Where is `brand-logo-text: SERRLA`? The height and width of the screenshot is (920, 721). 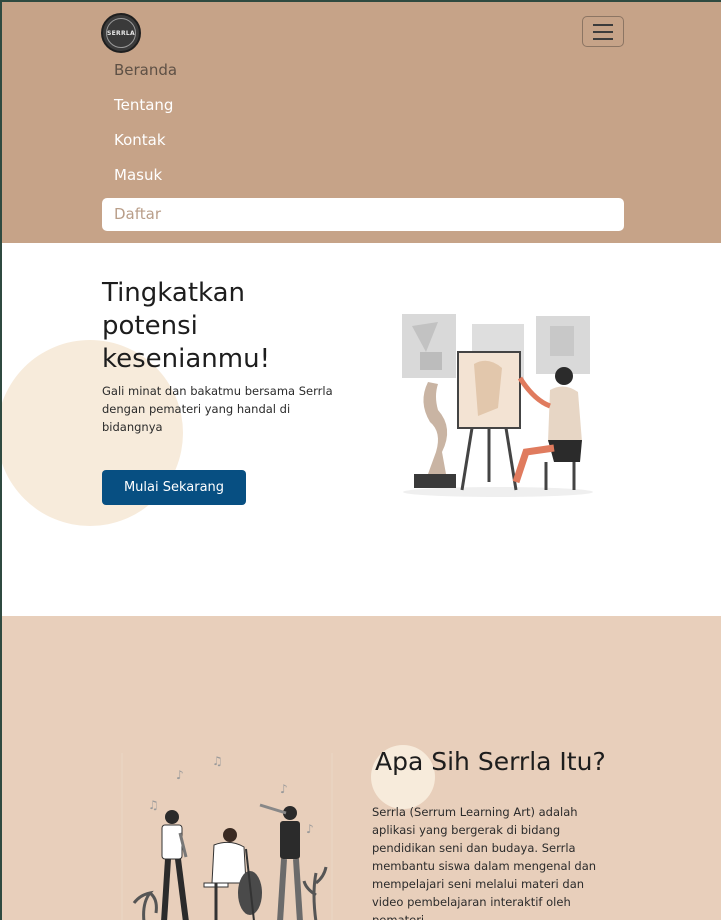 brand-logo-text: SERRLA is located at coordinates (121, 33).